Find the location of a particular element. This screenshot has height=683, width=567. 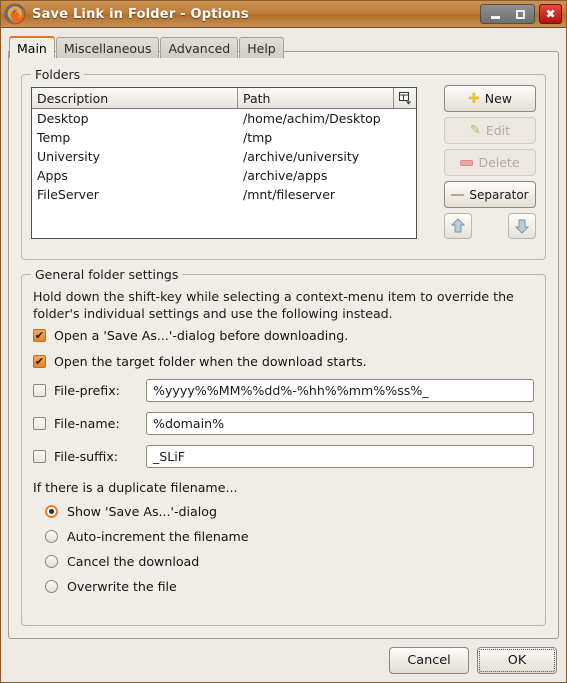

radio-row-overwrite-file: Overwrite the file is located at coordinates (111, 586).